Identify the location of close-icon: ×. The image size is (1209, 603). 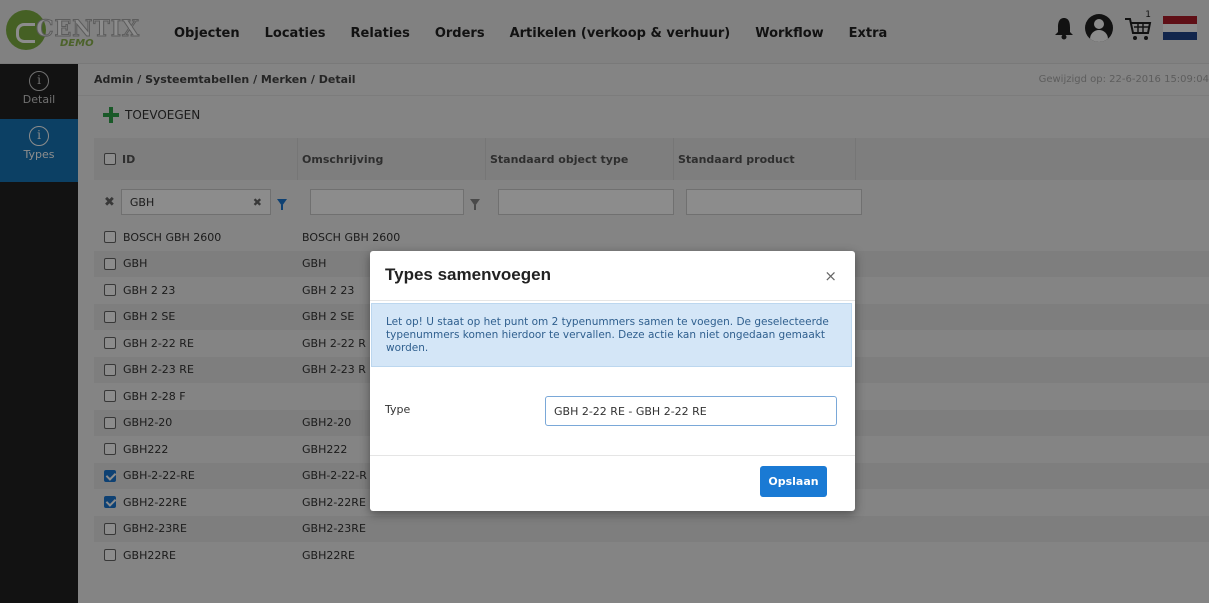
(830, 276).